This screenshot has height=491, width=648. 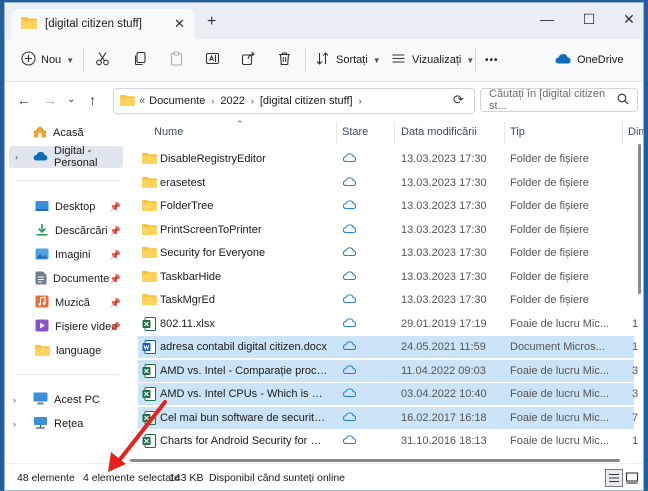 What do you see at coordinates (168, 132) in the screenshot?
I see `column-header-name: Nume` at bounding box center [168, 132].